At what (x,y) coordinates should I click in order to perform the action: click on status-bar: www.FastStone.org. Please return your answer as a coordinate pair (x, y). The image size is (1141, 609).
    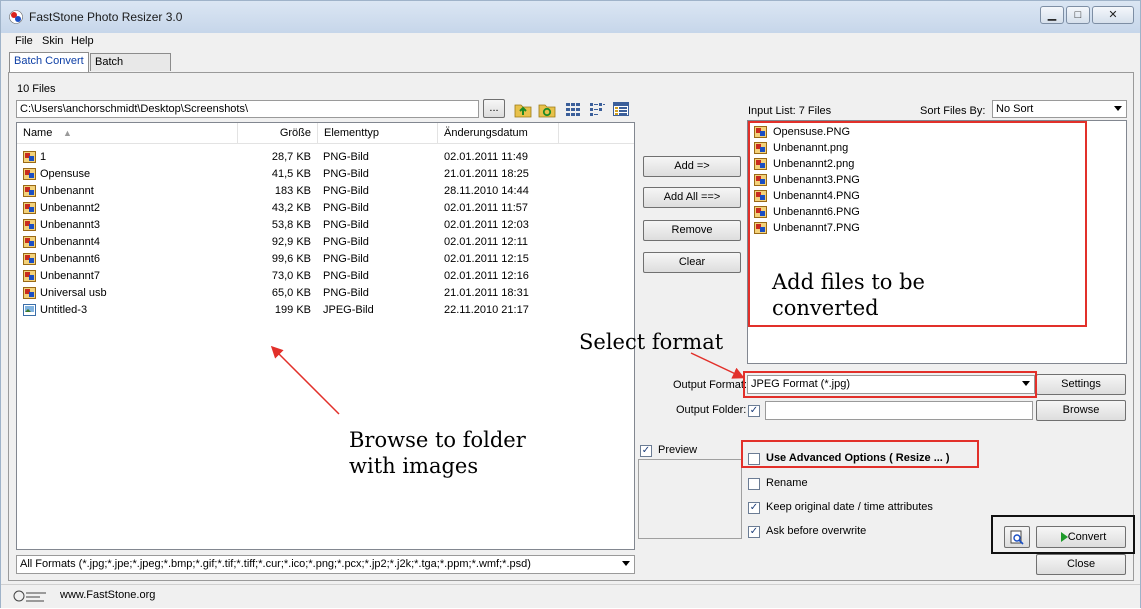
    Looking at the image, I should click on (570, 596).